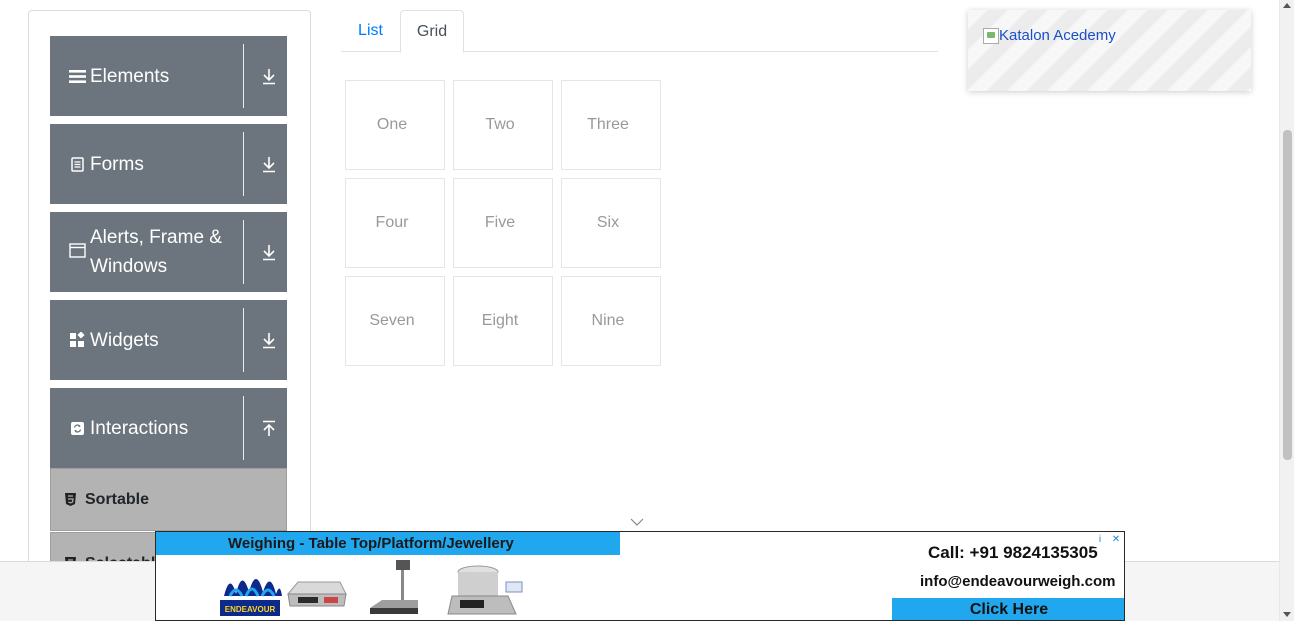 This screenshot has width=1294, height=621. Describe the element at coordinates (168, 340) in the screenshot. I see `group-widgets: Widgets` at that location.